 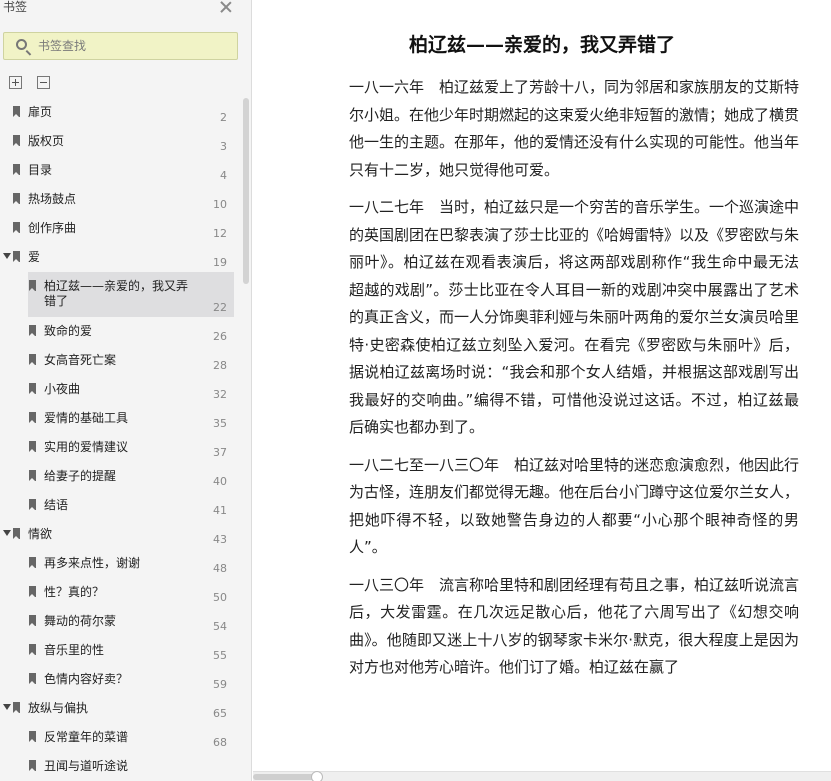 What do you see at coordinates (74, 592) in the screenshot?
I see `bookmark-label: 性？真的？` at bounding box center [74, 592].